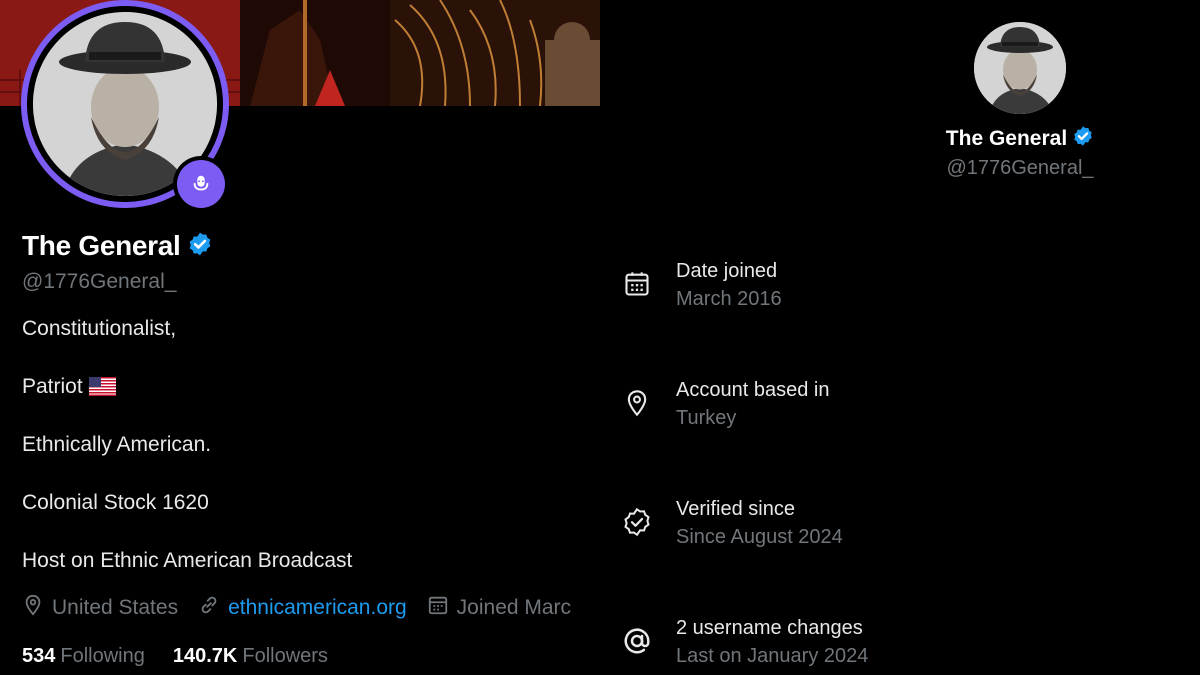 This screenshot has width=1200, height=675. Describe the element at coordinates (1020, 68) in the screenshot. I see `about-avatar` at that location.